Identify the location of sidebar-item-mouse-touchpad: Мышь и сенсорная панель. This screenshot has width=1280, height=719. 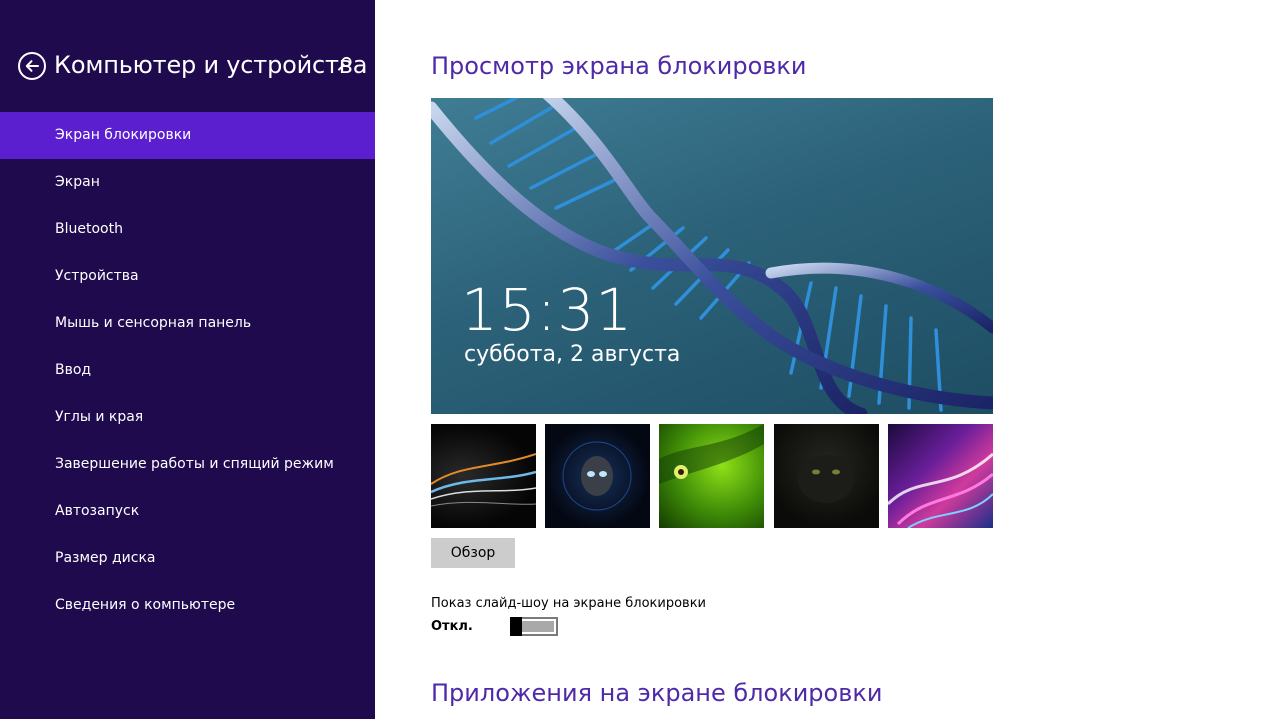
(187, 323).